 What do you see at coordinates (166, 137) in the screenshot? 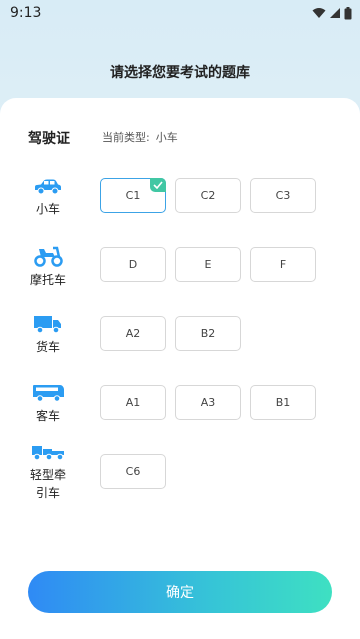
I see `current-type-value: 小车` at bounding box center [166, 137].